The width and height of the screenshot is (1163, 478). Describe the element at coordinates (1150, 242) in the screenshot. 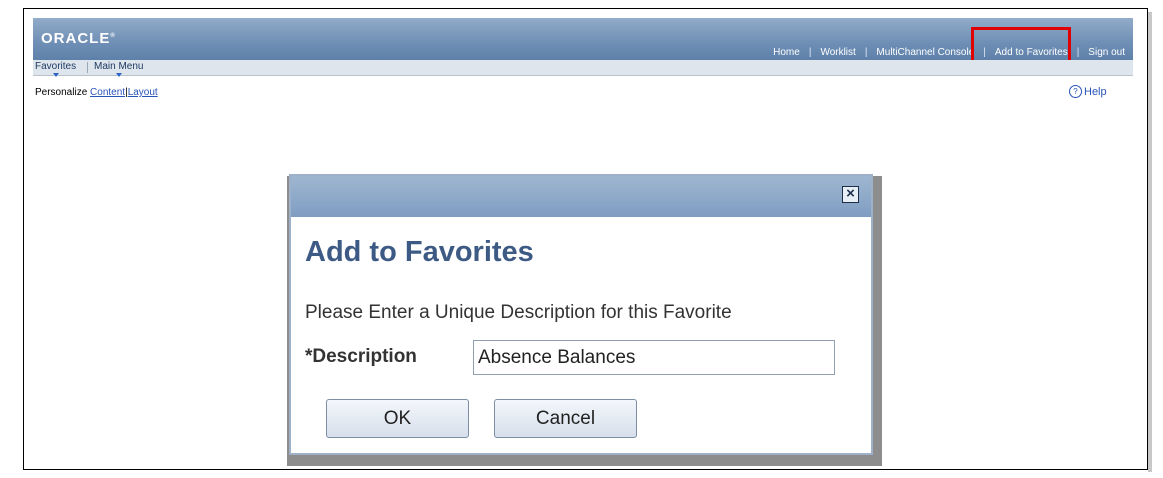

I see `frame-shadow` at that location.